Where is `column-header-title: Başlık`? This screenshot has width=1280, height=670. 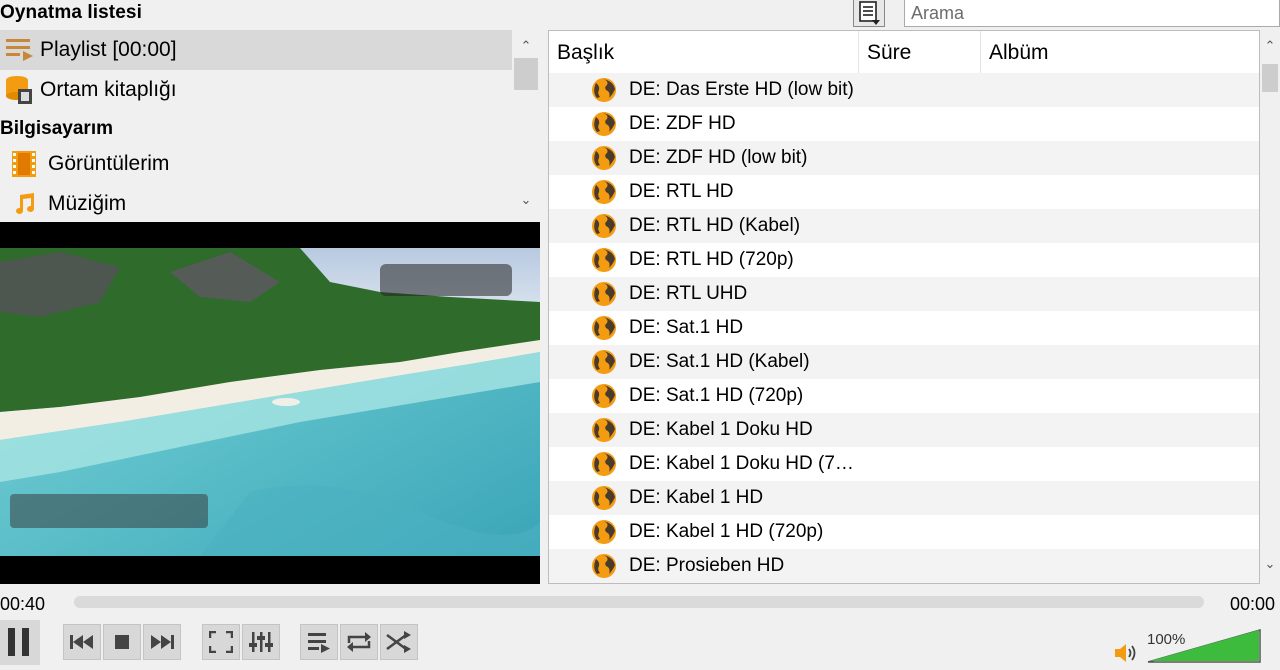
column-header-title: Başlık is located at coordinates (704, 52).